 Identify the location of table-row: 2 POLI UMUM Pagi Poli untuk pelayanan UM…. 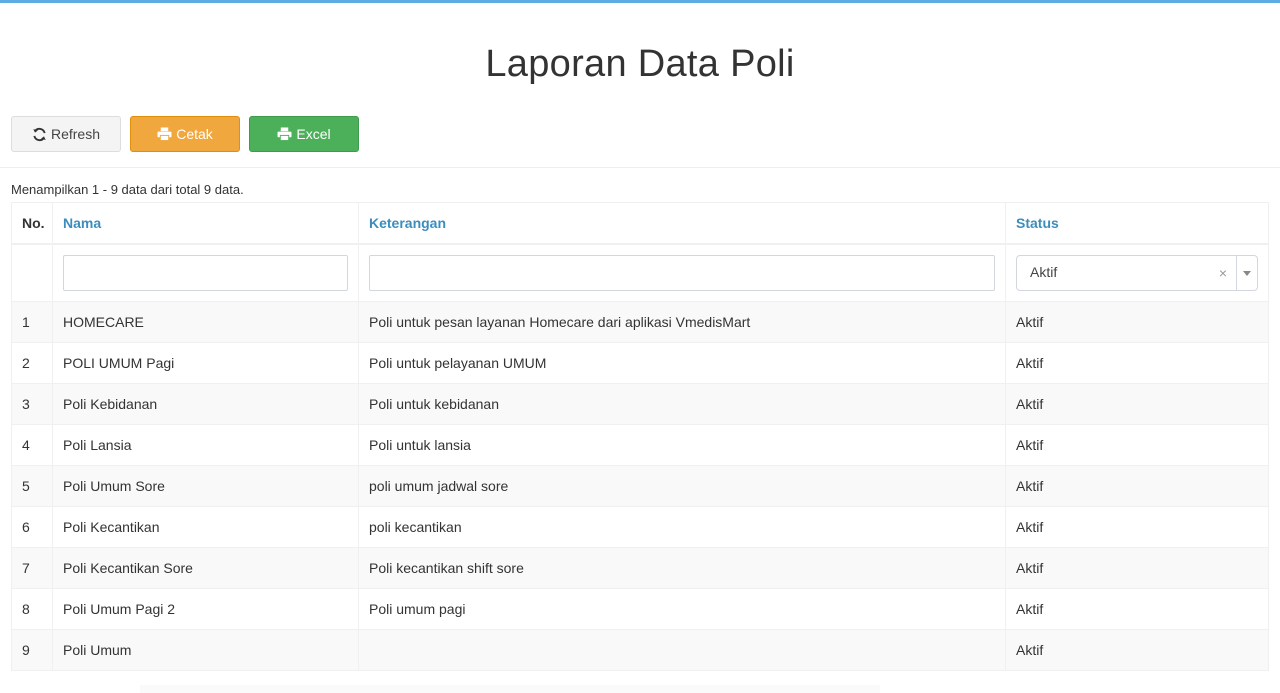
(640, 363).